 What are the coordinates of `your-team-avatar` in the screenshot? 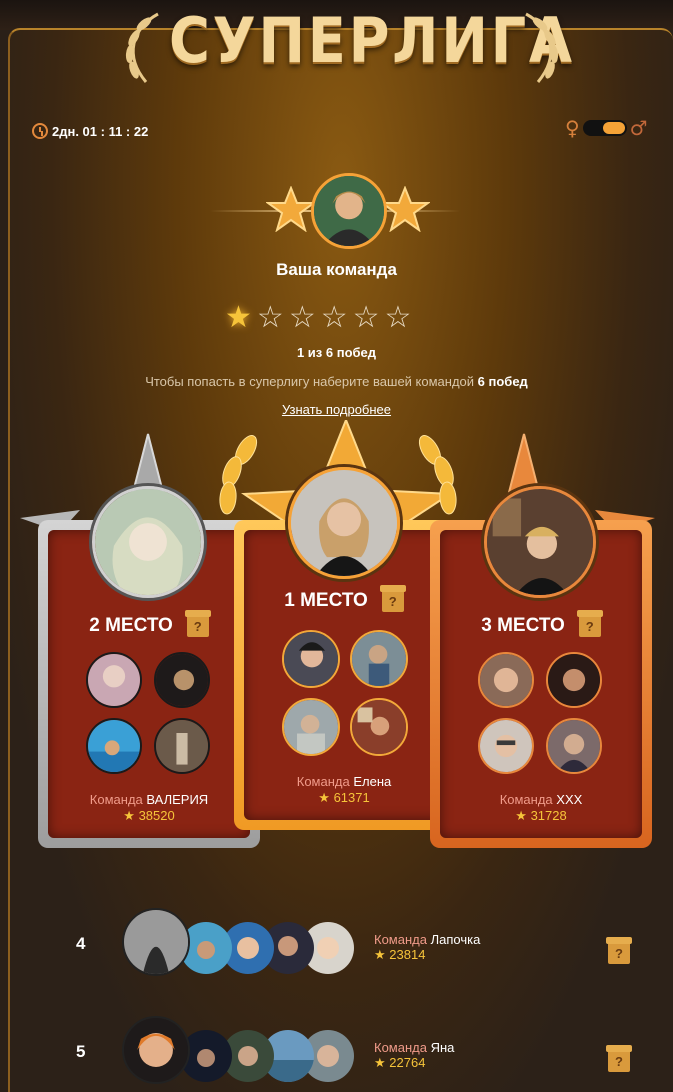 It's located at (349, 211).